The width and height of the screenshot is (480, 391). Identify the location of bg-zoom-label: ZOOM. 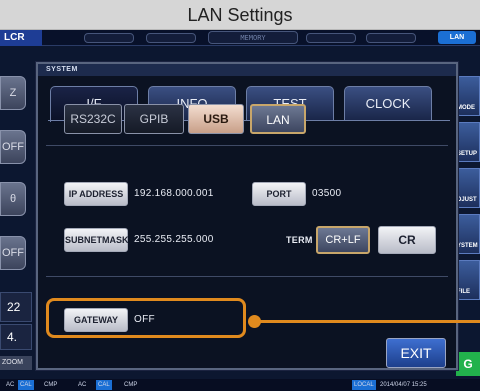
(16, 363).